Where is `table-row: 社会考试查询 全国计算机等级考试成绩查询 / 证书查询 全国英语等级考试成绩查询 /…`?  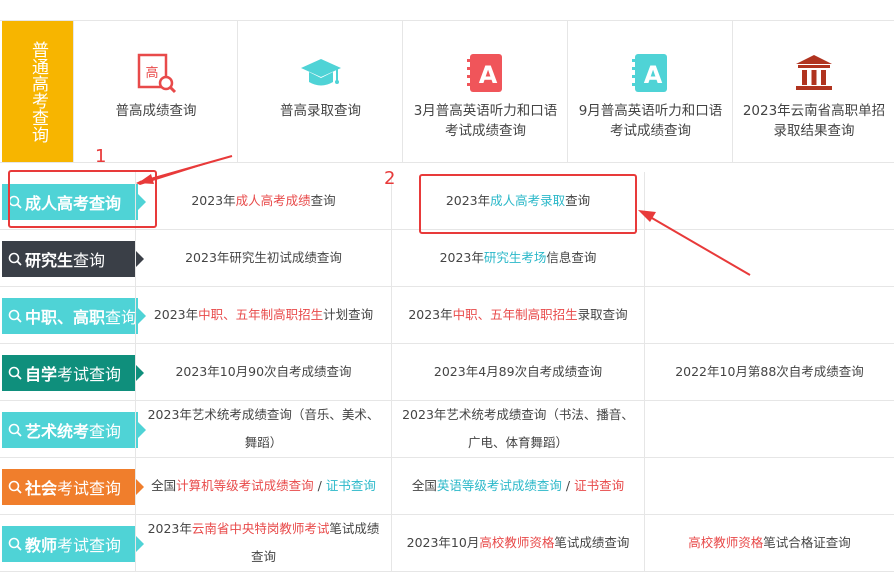 table-row: 社会考试查询 全国计算机等级考试成绩查询 / 证书查询 全国英语等级考试成绩查询 /… is located at coordinates (447, 486).